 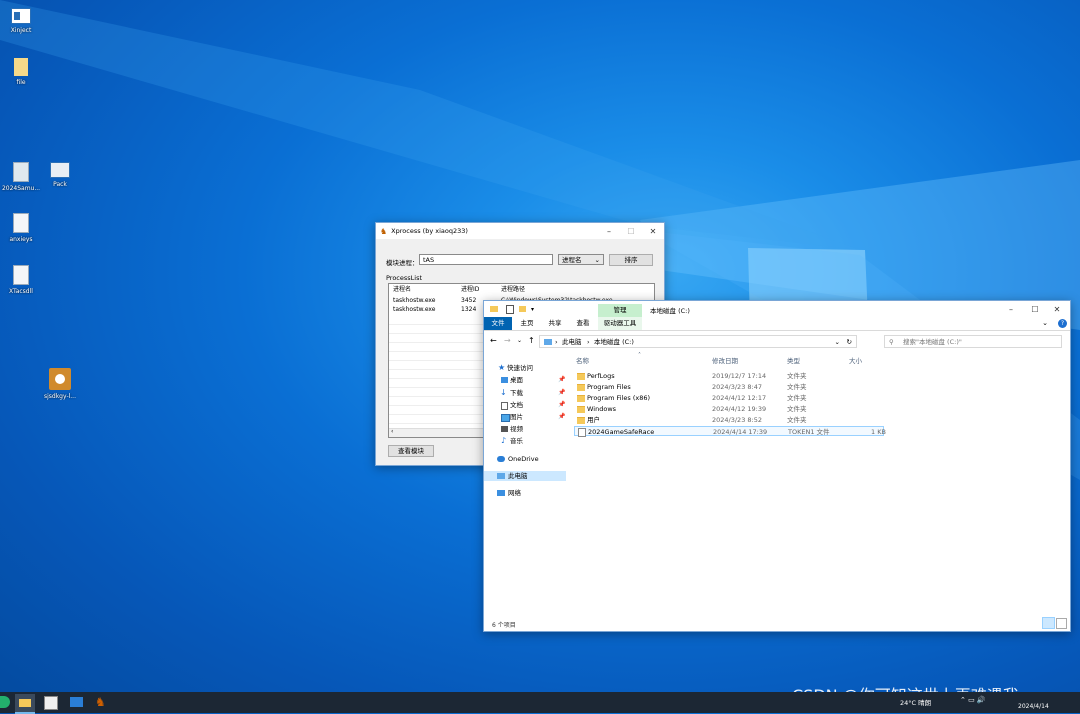 I want to click on sidebar-item-network: 网络, so click(x=525, y=493).